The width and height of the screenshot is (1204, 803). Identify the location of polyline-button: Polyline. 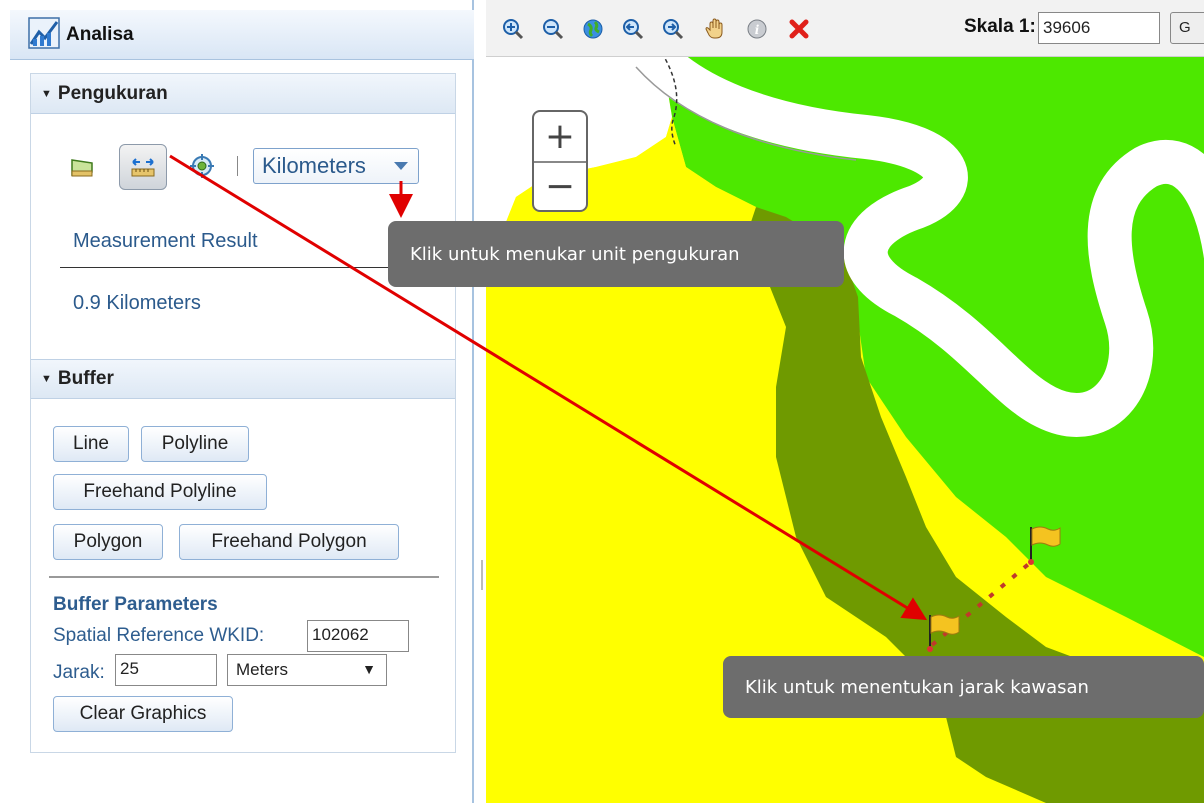
(195, 444).